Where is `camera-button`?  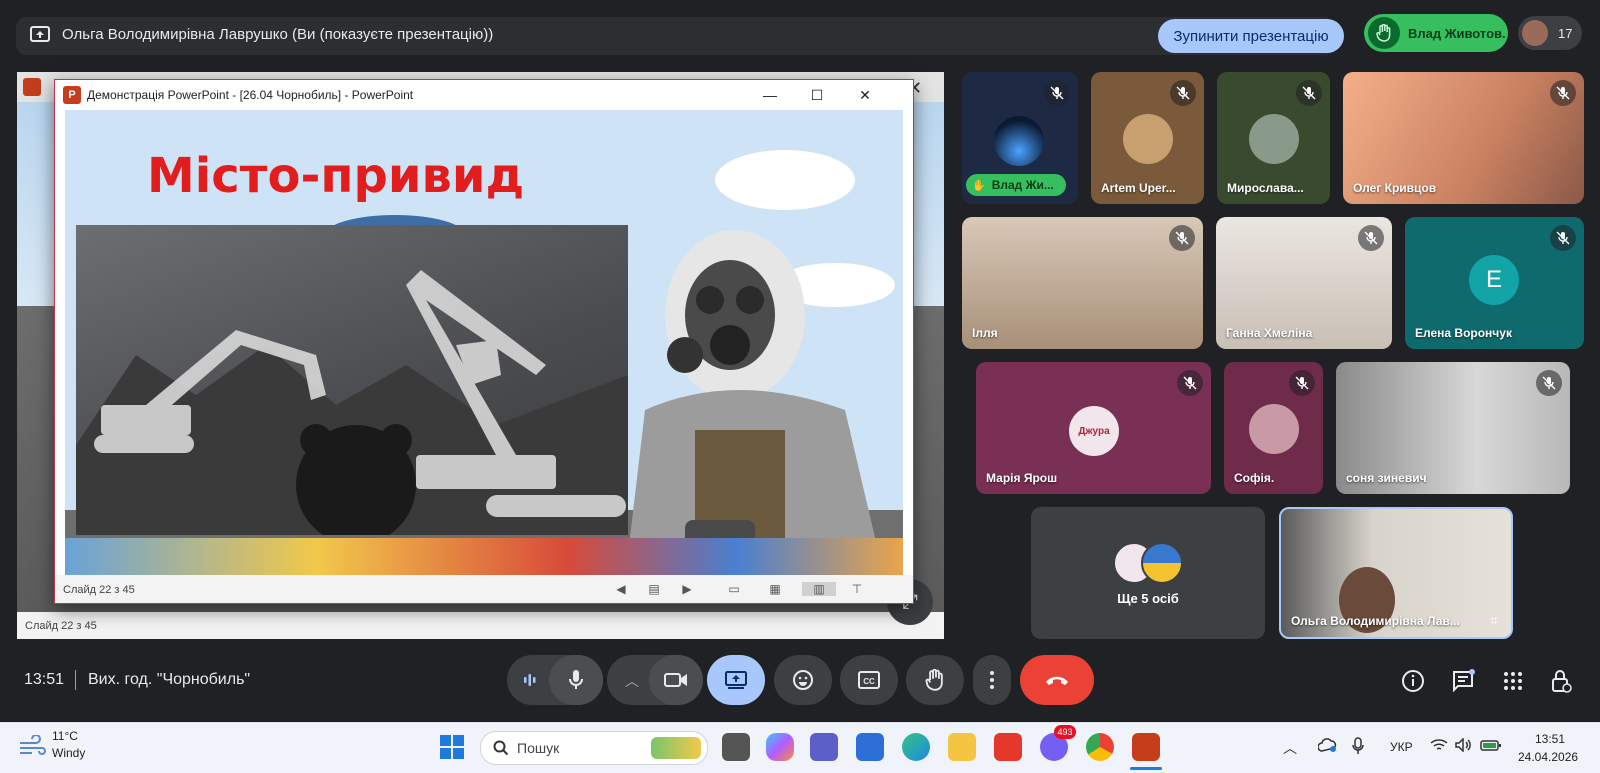 camera-button is located at coordinates (676, 680).